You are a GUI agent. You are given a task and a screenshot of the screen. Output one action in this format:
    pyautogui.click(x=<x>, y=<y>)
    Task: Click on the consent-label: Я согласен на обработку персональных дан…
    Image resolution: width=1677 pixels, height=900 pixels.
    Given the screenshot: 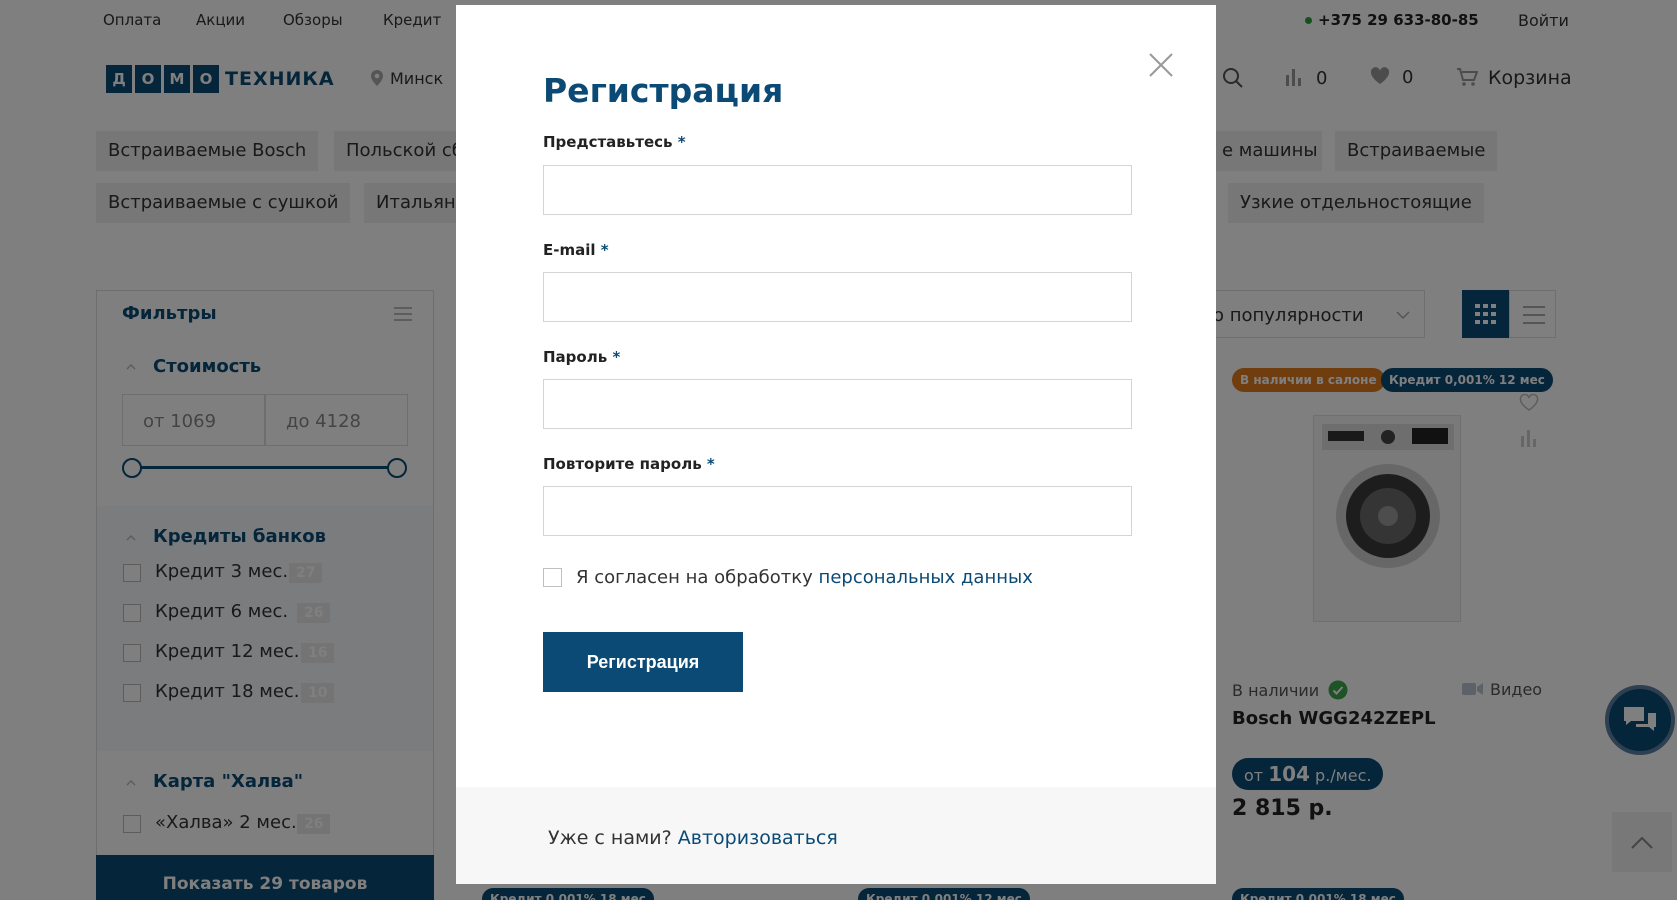 What is the action you would take?
    pyautogui.click(x=804, y=577)
    